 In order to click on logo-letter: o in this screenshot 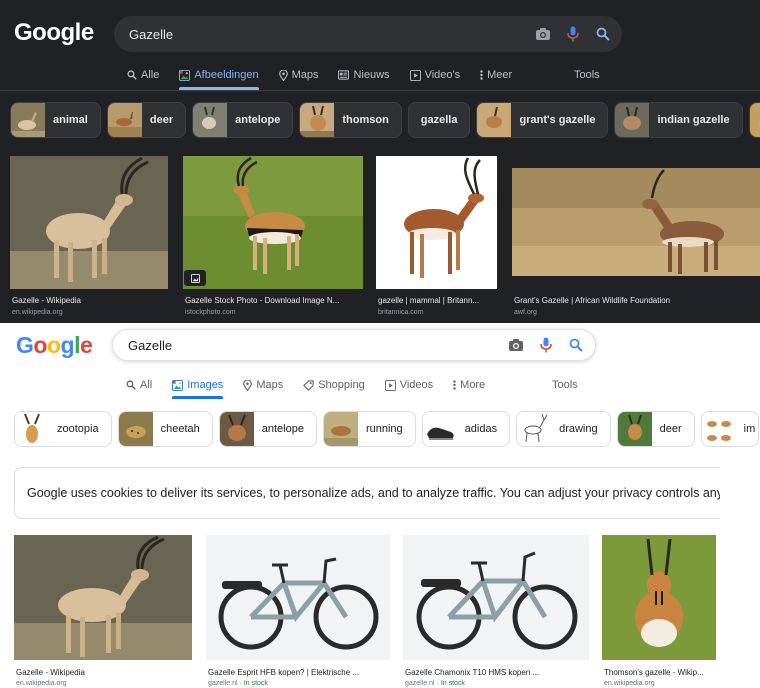, I will do `click(53, 345)`.